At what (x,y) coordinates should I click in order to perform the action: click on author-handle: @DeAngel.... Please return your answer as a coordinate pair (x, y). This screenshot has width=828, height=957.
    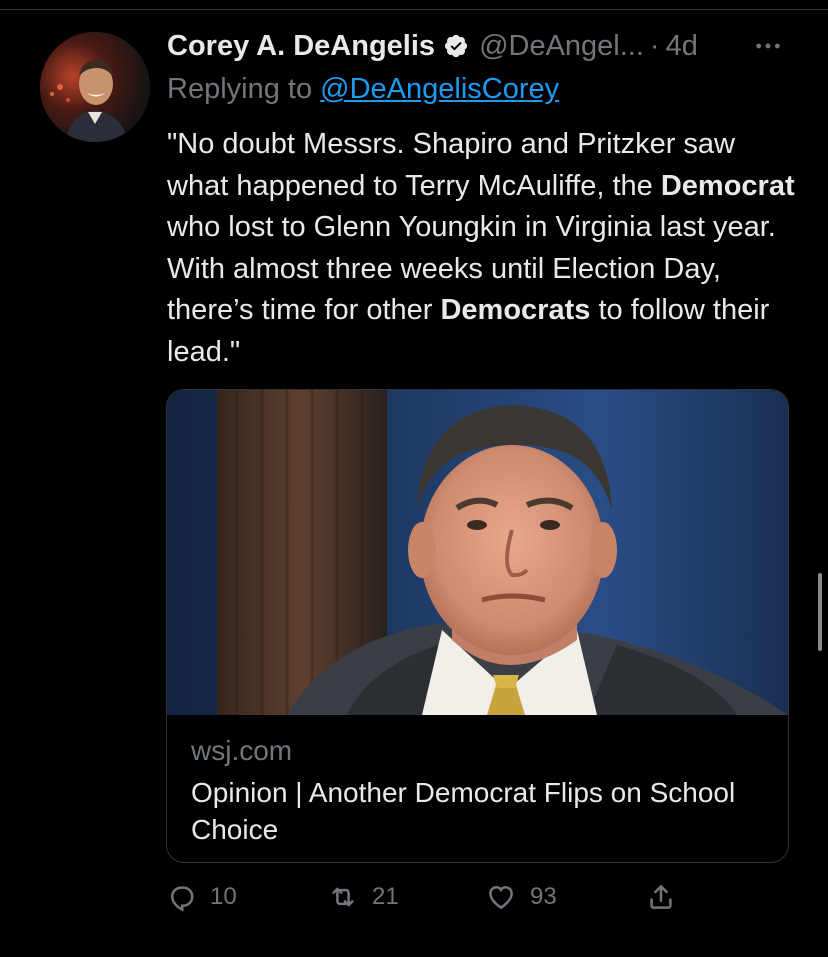
    Looking at the image, I should click on (561, 46).